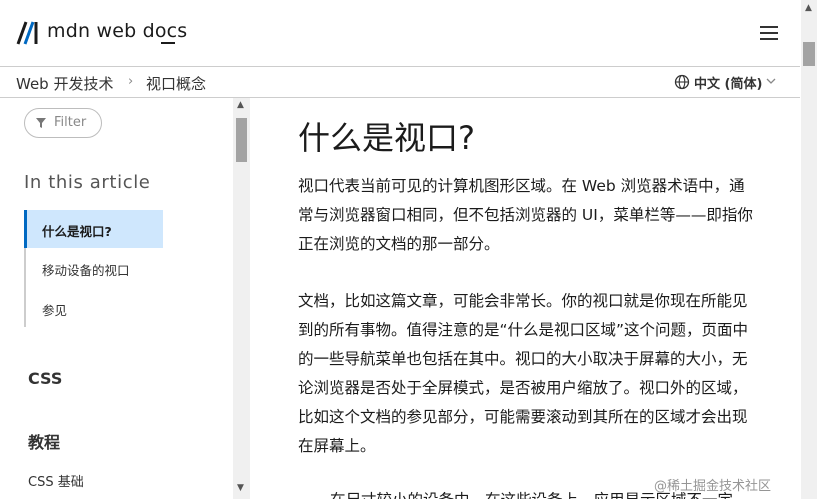 This screenshot has height=499, width=817. I want to click on sidebar-group-tutorial: 教程, so click(44, 441).